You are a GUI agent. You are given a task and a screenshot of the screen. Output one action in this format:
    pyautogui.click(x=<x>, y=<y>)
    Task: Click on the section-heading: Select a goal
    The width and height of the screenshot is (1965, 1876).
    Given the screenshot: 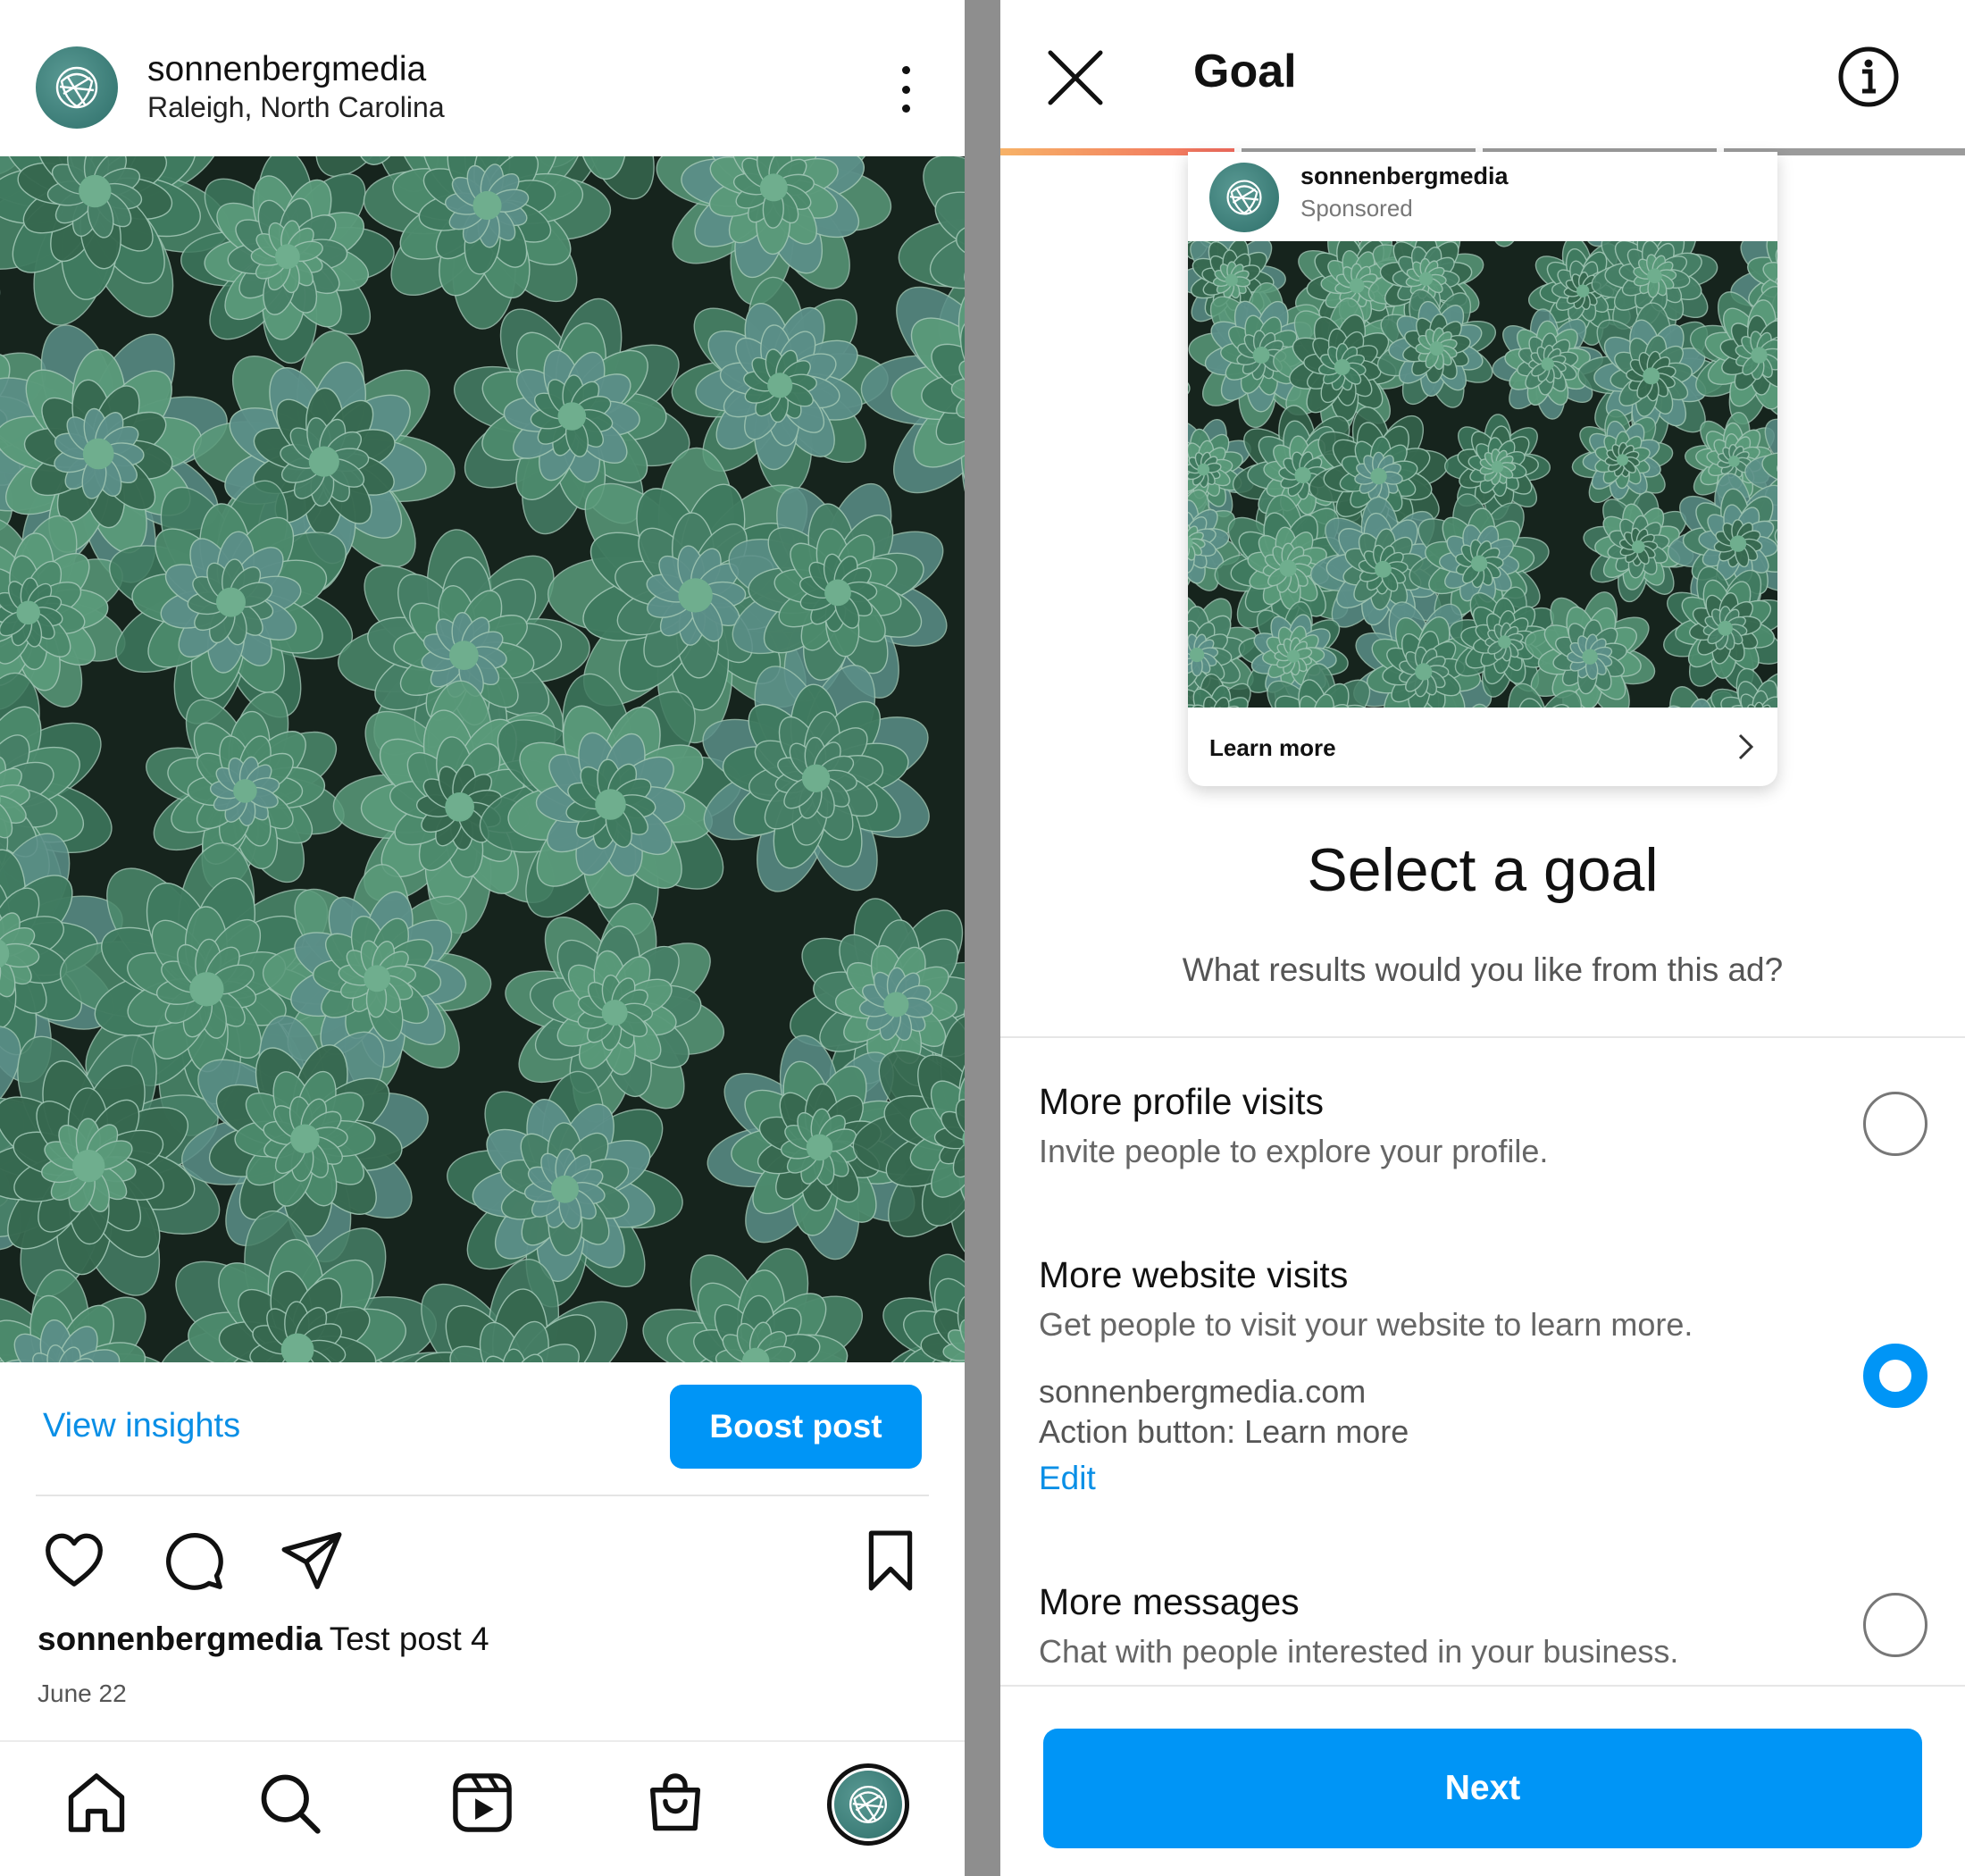 What is the action you would take?
    pyautogui.click(x=1483, y=870)
    